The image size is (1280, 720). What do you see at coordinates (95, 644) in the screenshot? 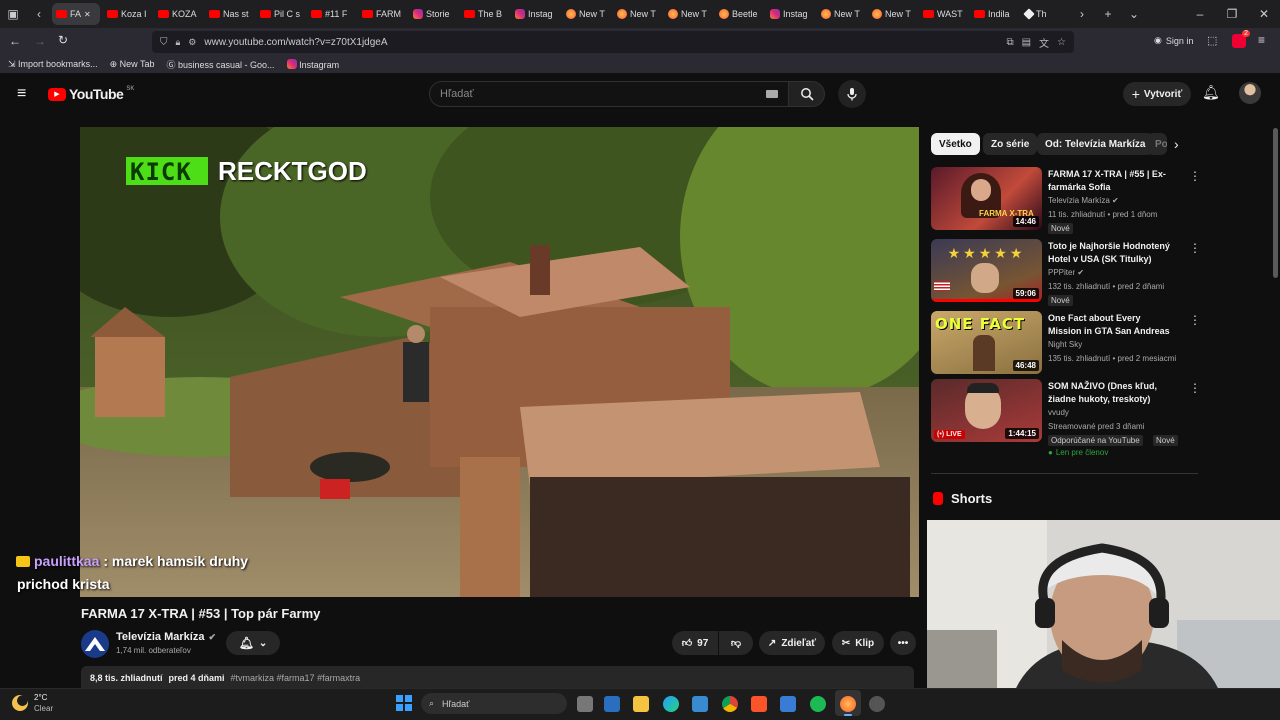
I see `channel-avatar` at bounding box center [95, 644].